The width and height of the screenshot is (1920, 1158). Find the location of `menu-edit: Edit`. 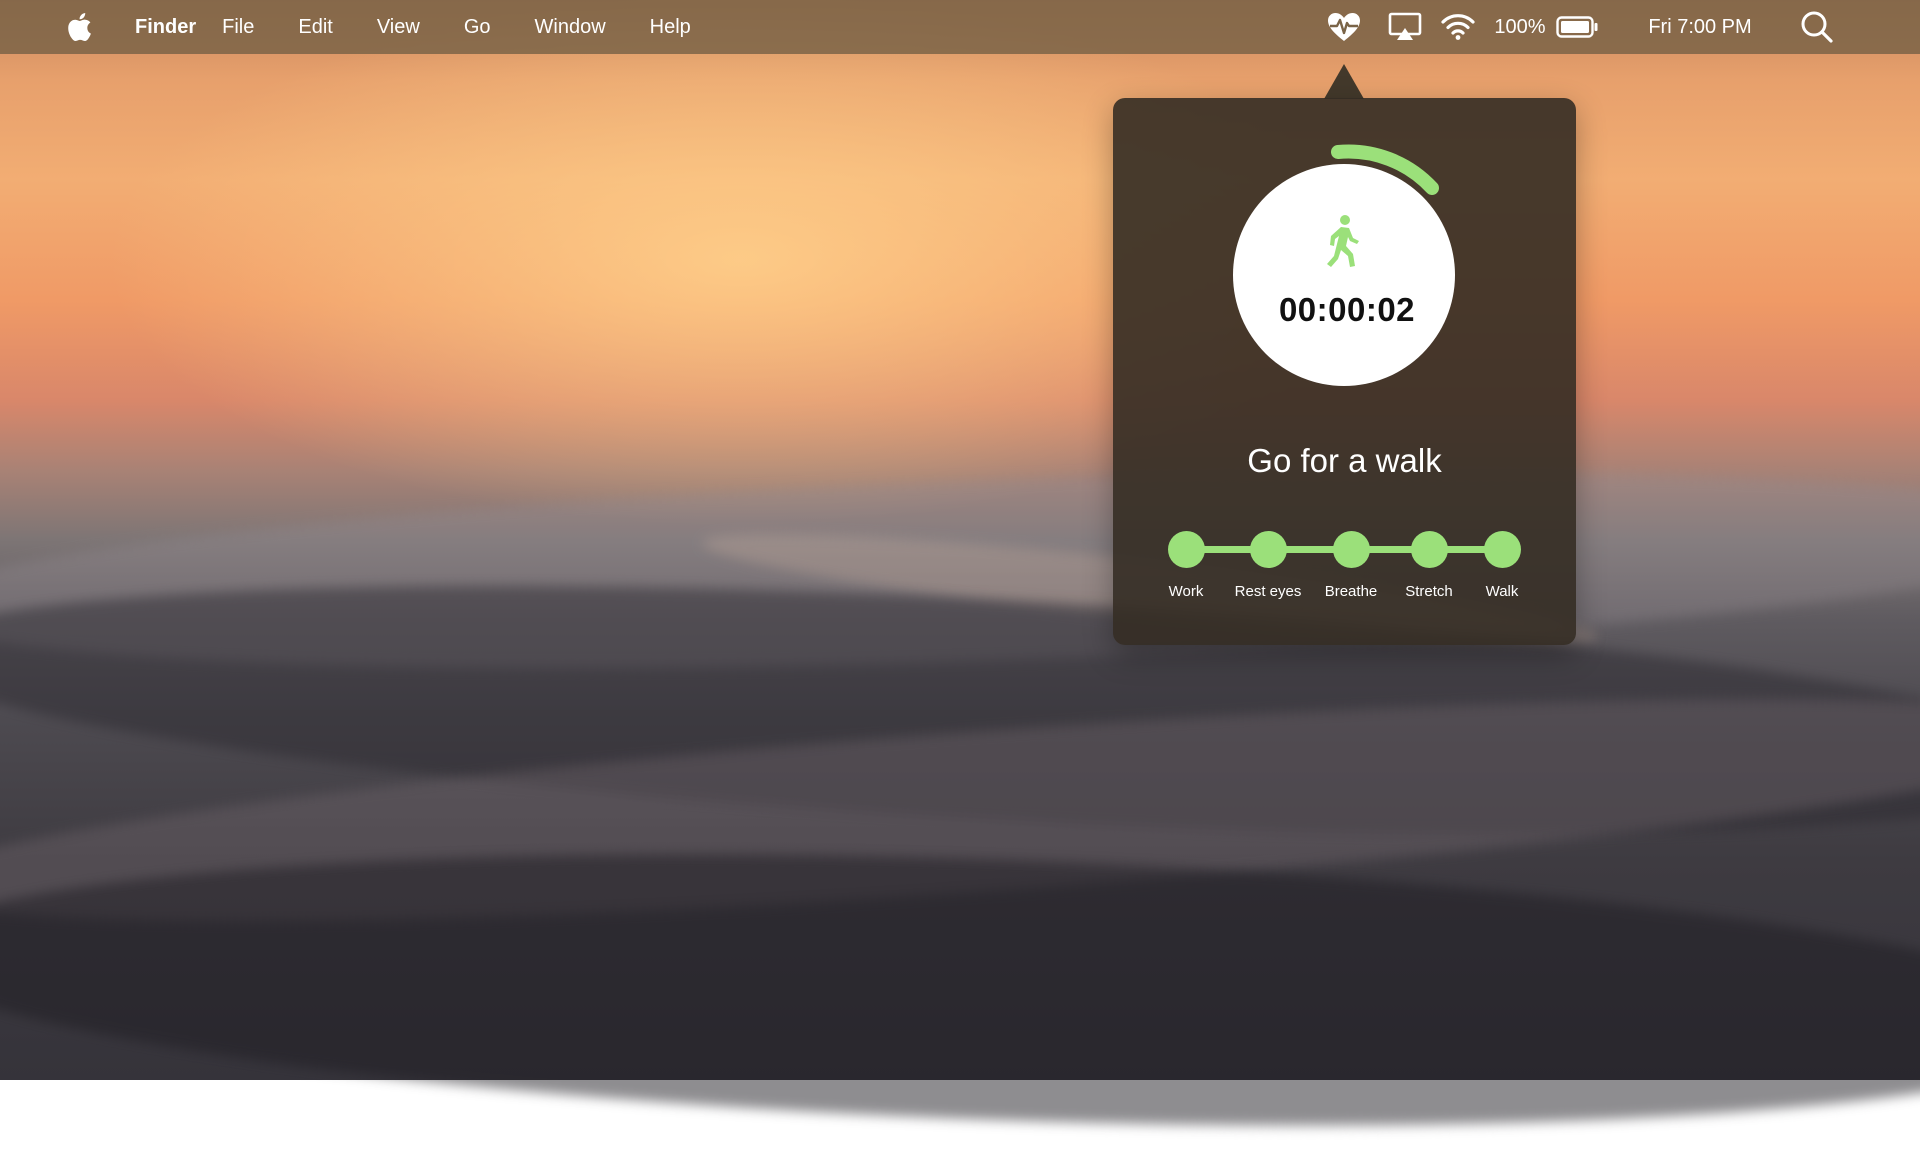

menu-edit: Edit is located at coordinates (315, 27).